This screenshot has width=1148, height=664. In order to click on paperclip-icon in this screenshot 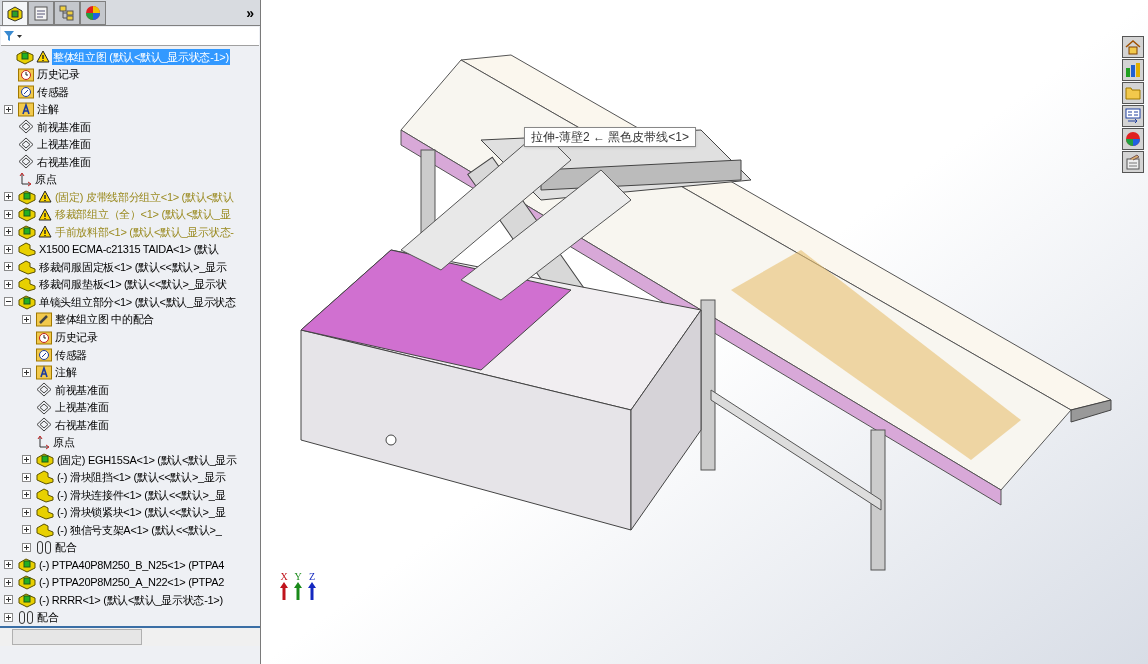, I will do `click(44, 547)`.